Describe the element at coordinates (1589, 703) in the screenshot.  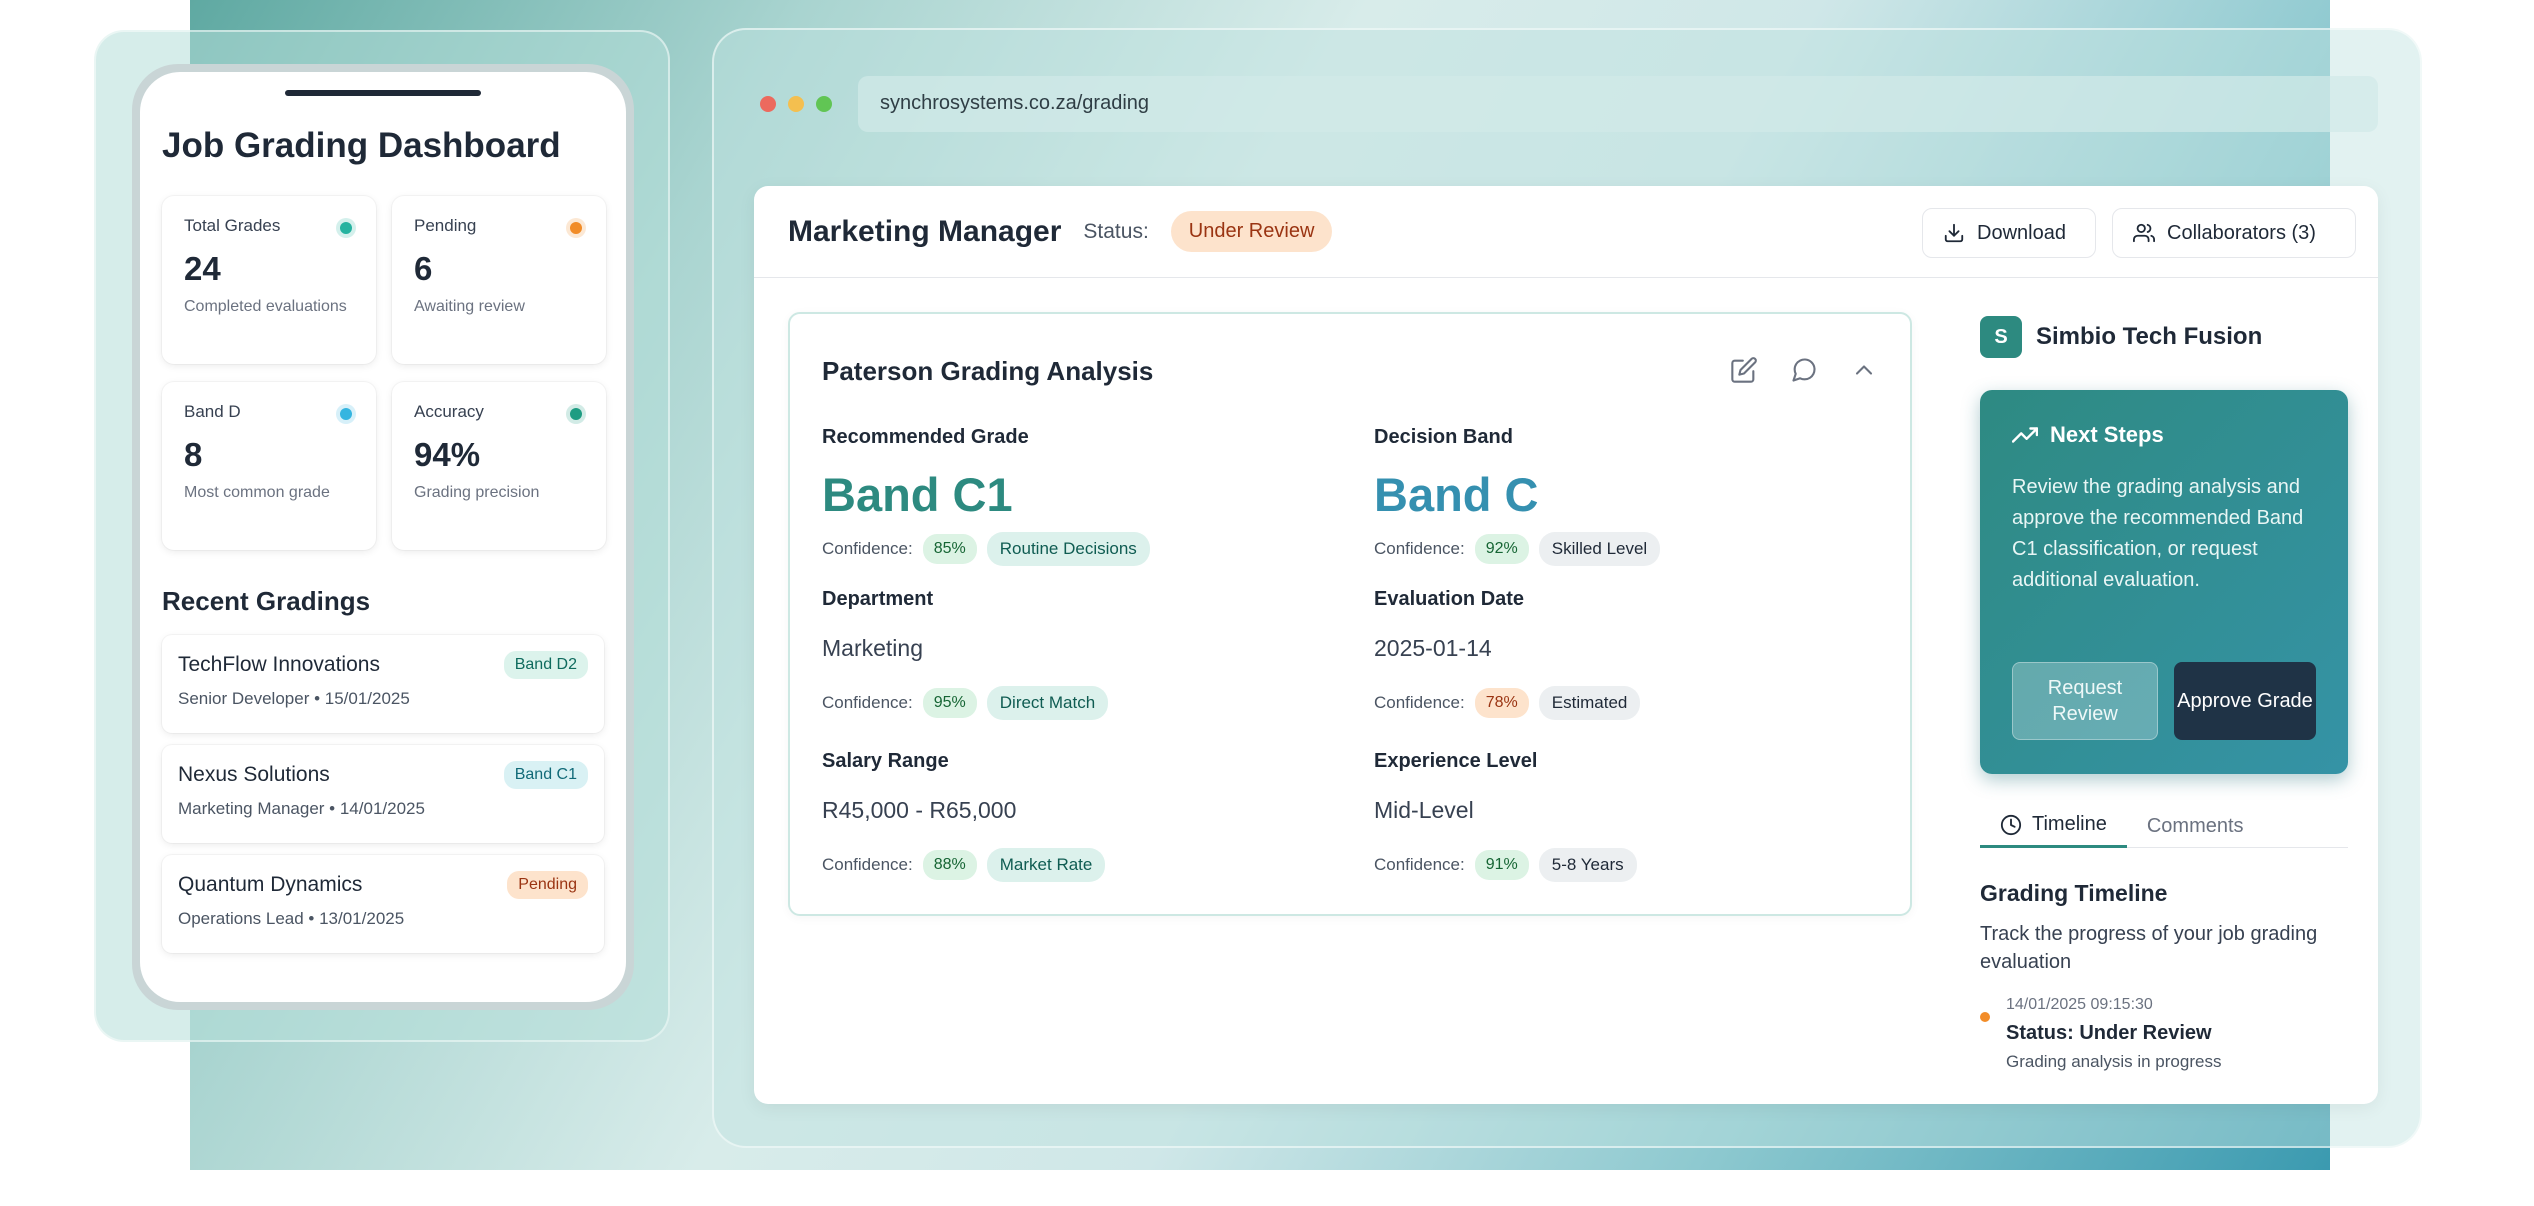
I see `field-tag: Estimated` at that location.